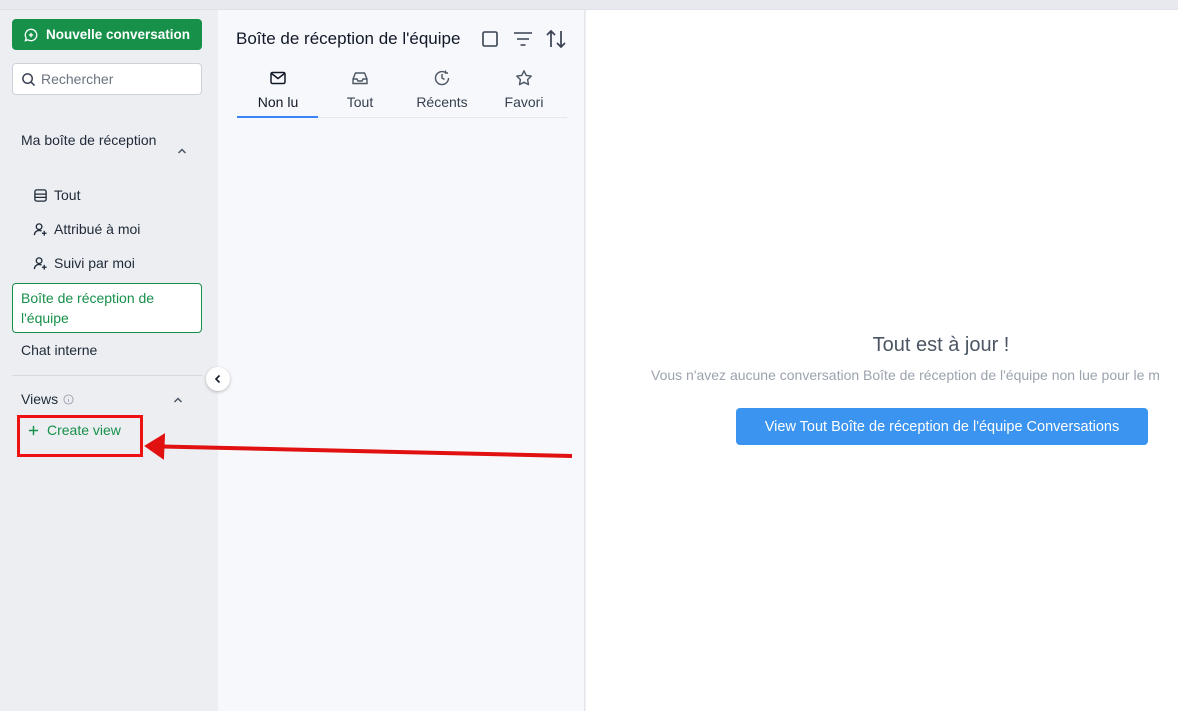 The width and height of the screenshot is (1178, 711). Describe the element at coordinates (360, 91) in the screenshot. I see `tab-all: Tout` at that location.